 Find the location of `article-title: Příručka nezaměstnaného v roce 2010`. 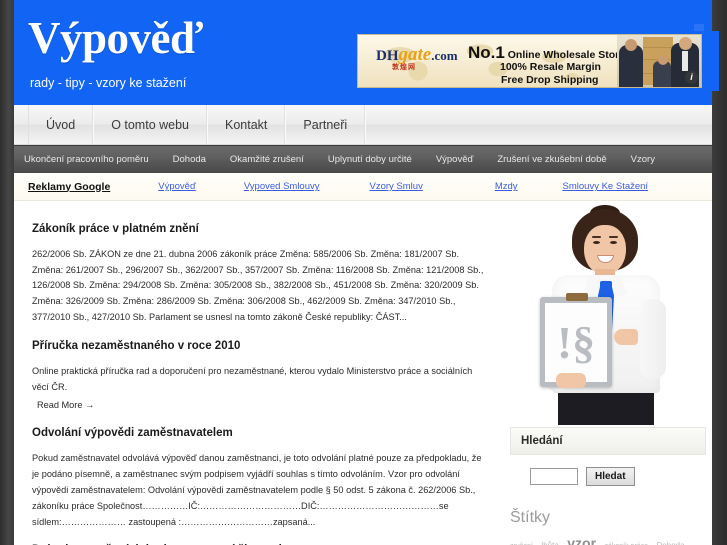

article-title: Příručka nezaměstnaného v roce 2010 is located at coordinates (259, 347).